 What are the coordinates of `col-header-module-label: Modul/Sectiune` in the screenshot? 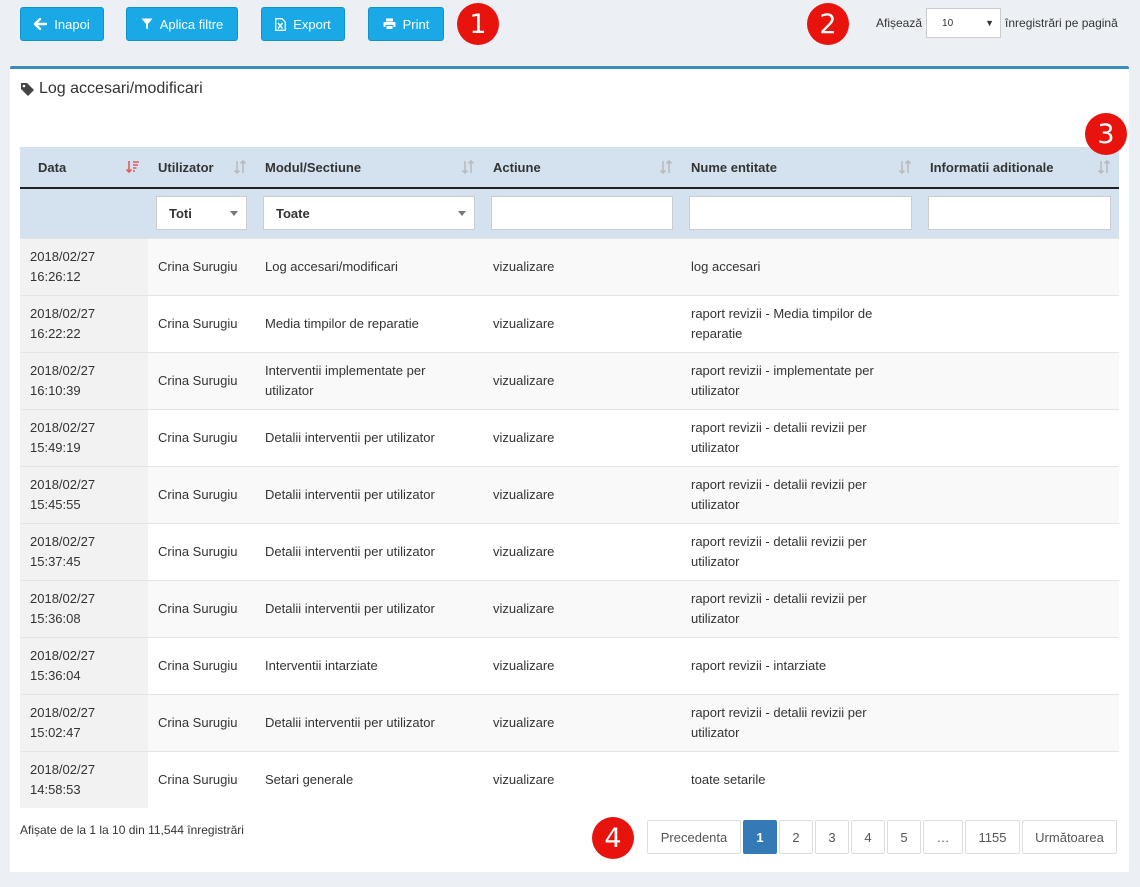 It's located at (313, 167).